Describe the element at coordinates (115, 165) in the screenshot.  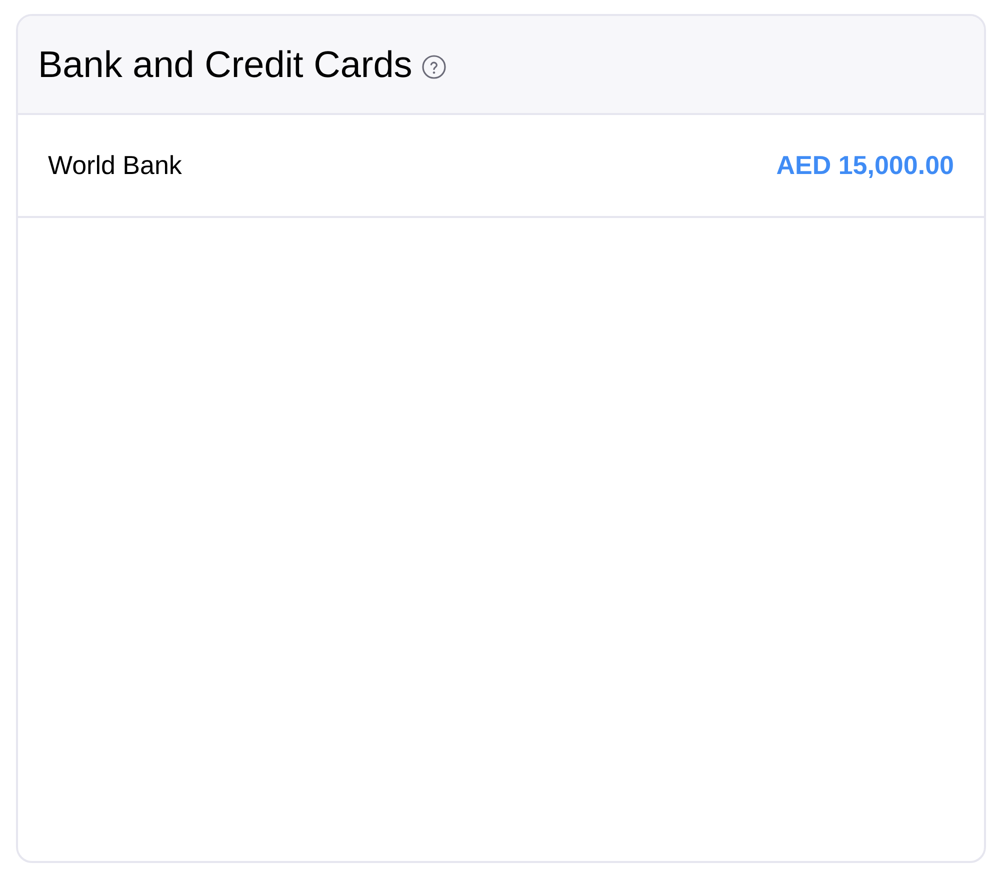
I see `account-name: World Bank` at that location.